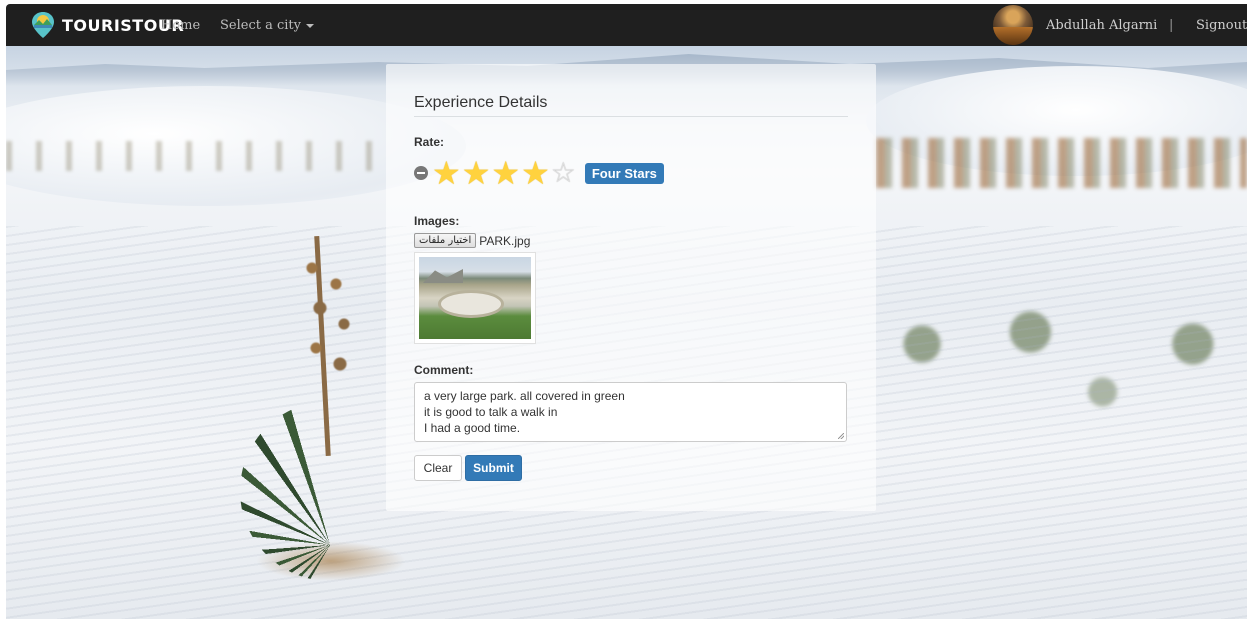  I want to click on background-shrubs-left, so click(196, 156).